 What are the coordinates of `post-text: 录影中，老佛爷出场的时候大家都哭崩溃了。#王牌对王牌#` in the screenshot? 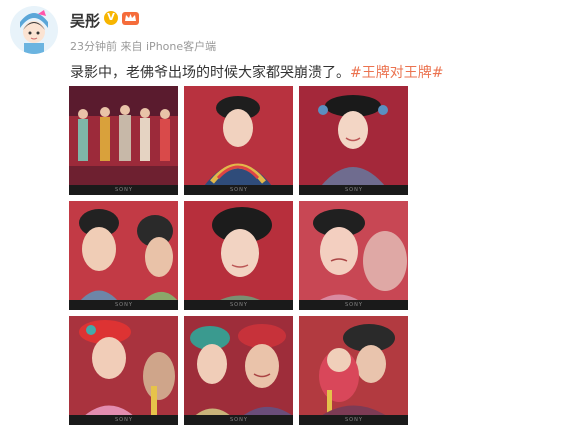 It's located at (256, 72).